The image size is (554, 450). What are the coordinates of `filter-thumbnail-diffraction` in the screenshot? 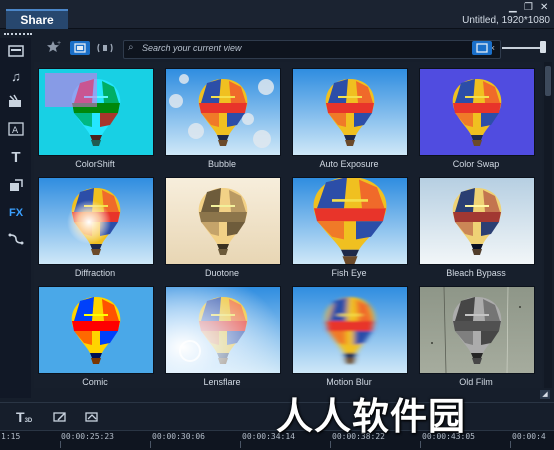 It's located at (96, 221).